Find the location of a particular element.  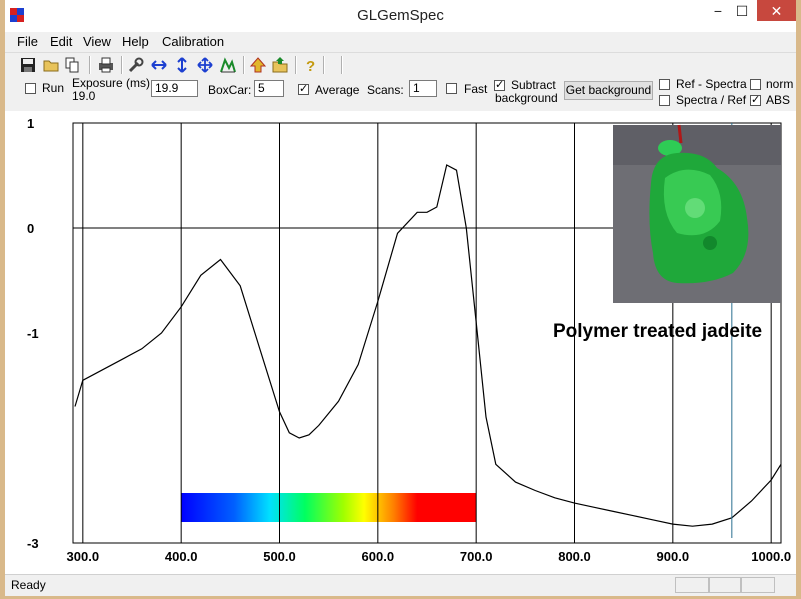

average-label: Average is located at coordinates (337, 90).